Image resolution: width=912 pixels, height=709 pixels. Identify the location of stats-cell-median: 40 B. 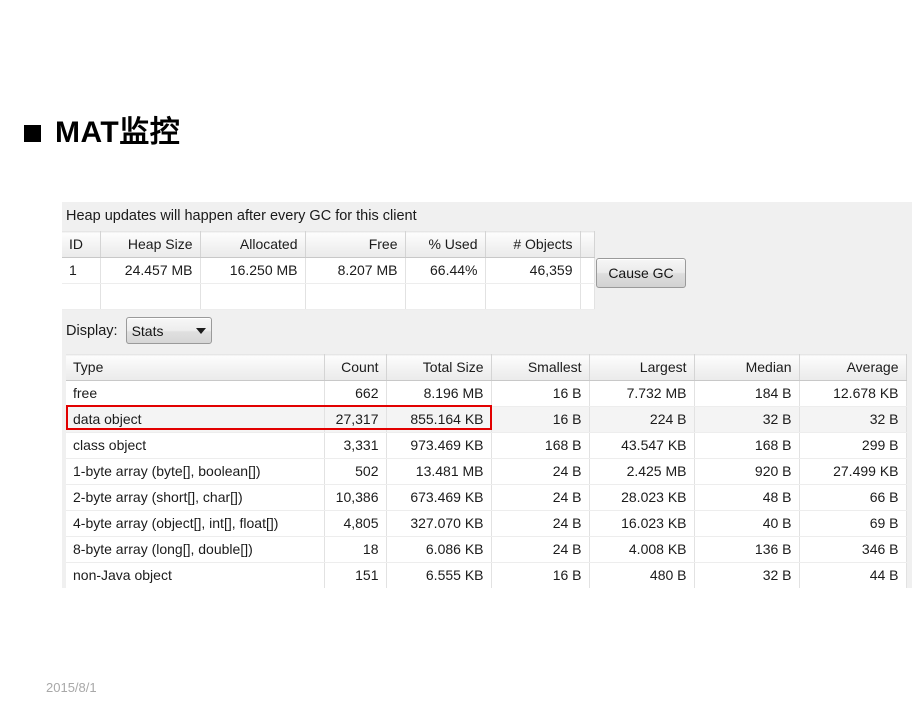
(747, 523).